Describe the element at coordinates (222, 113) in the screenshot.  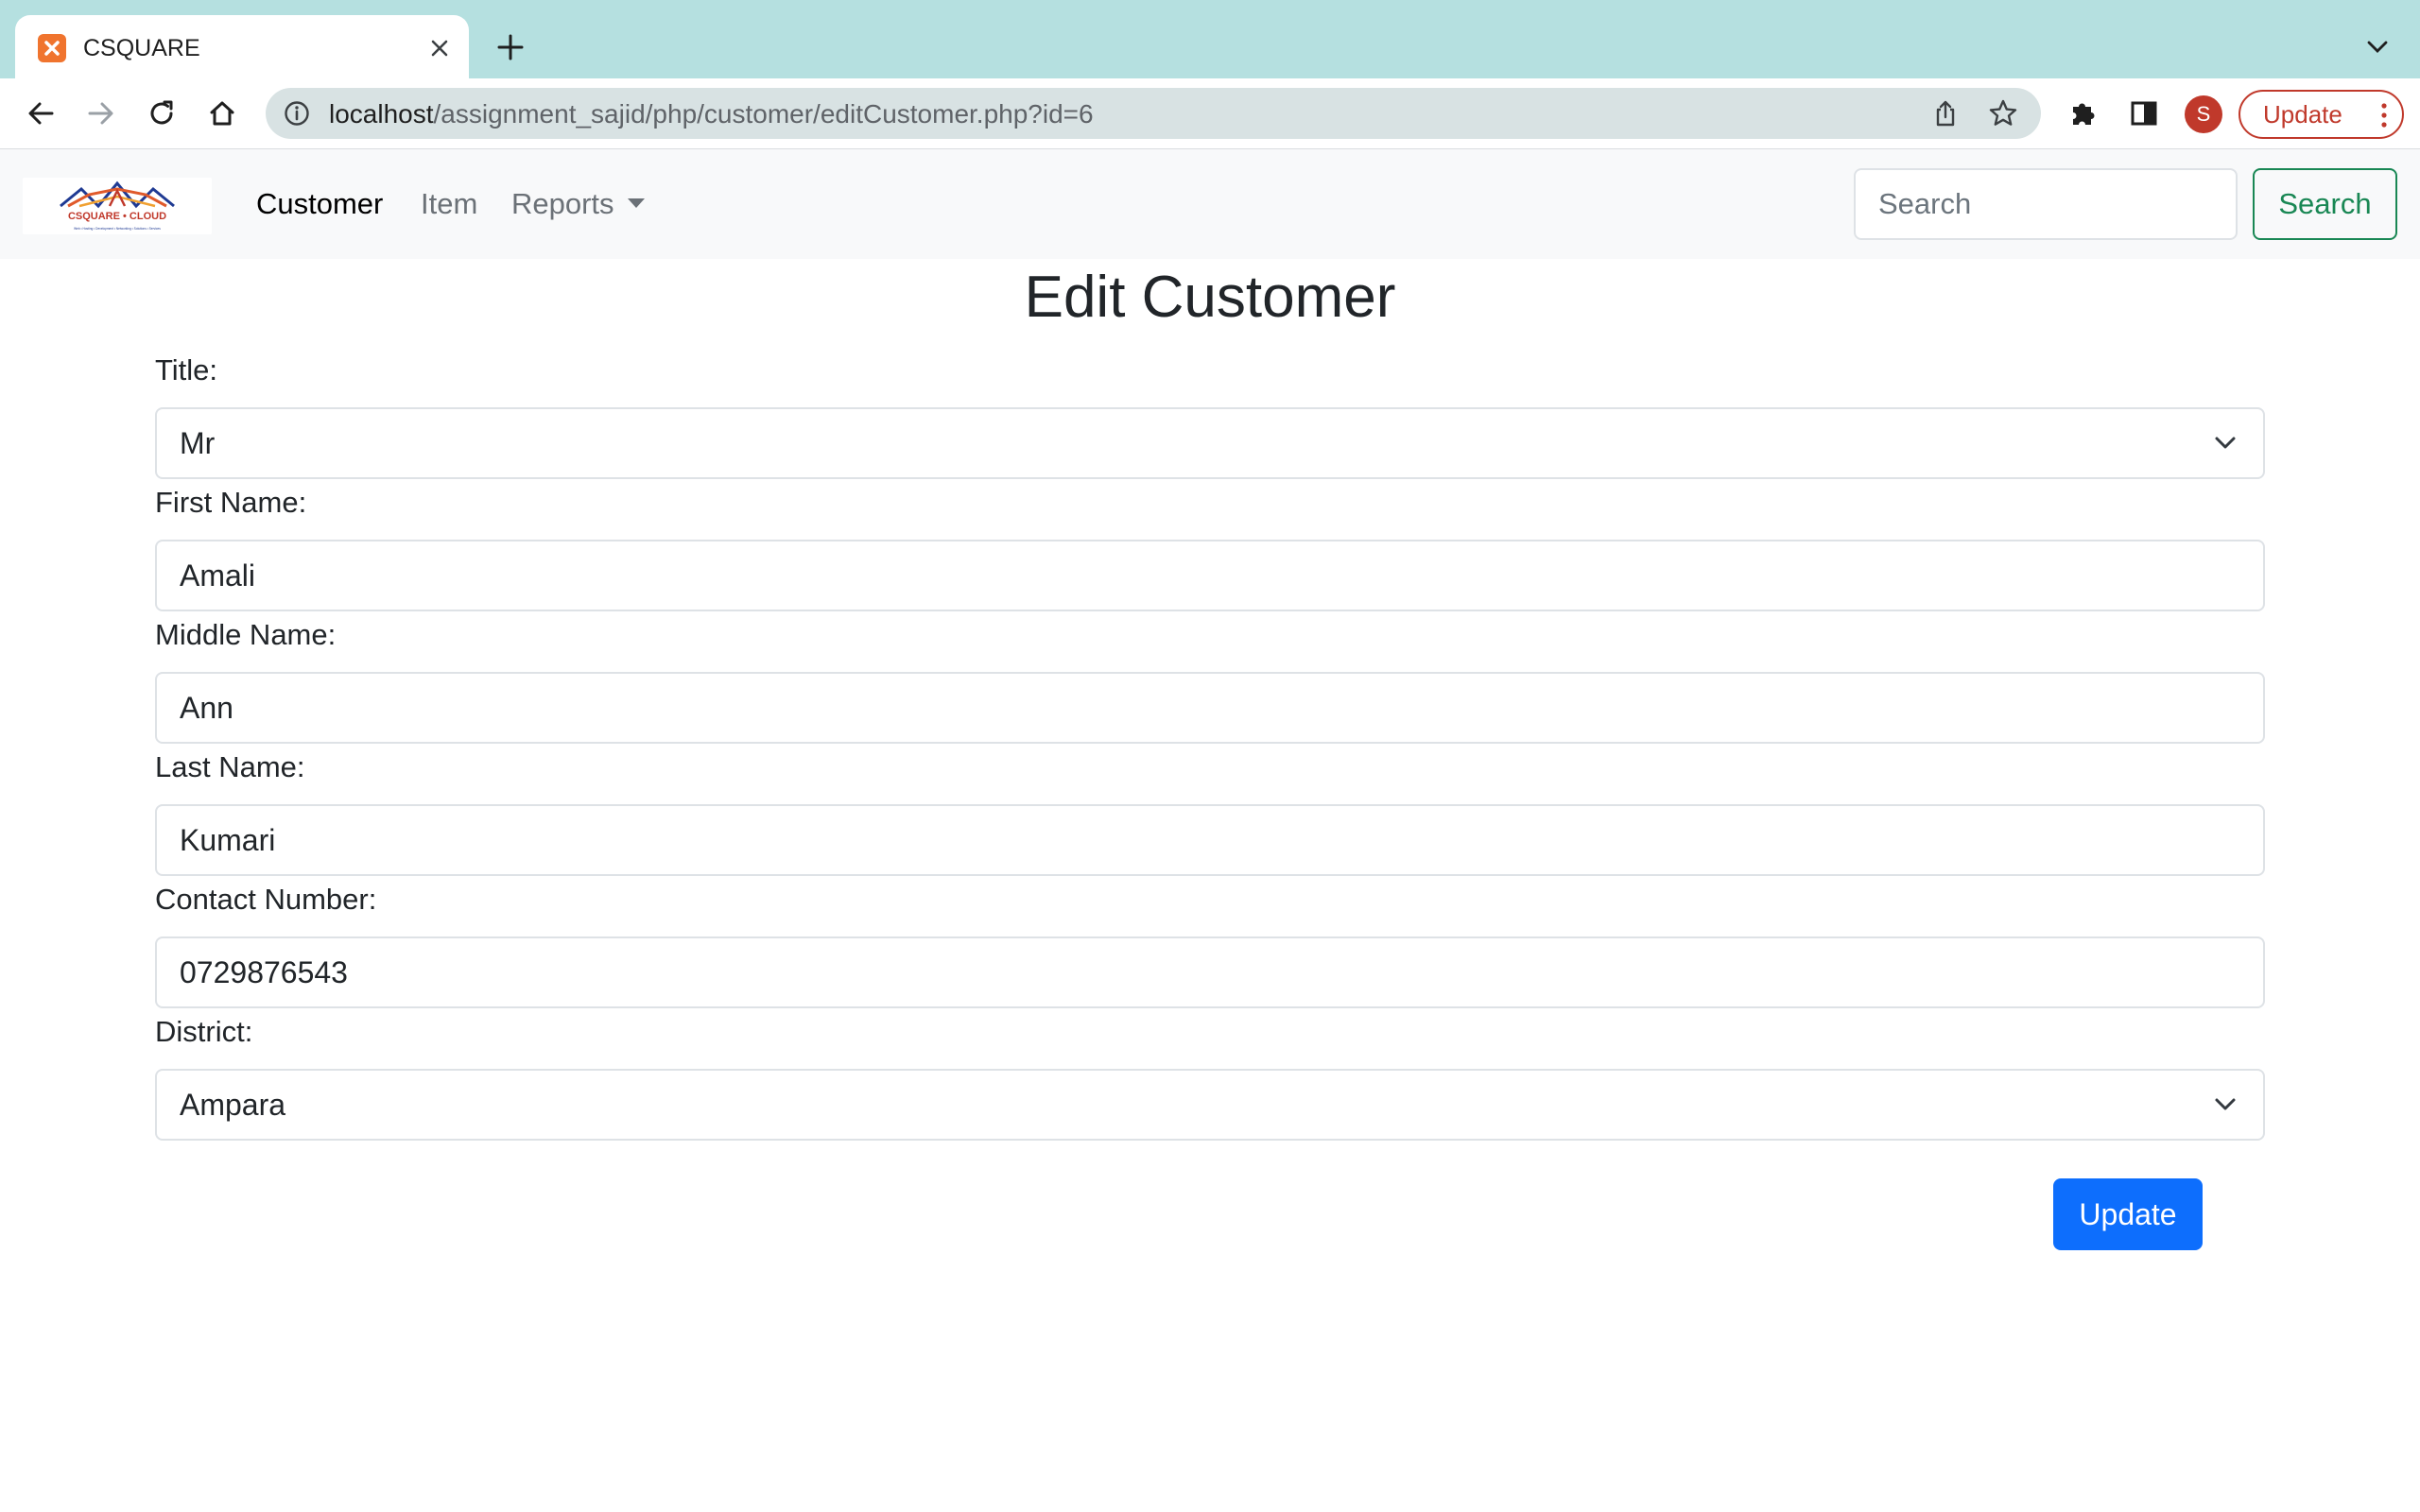
I see `home-icon` at that location.